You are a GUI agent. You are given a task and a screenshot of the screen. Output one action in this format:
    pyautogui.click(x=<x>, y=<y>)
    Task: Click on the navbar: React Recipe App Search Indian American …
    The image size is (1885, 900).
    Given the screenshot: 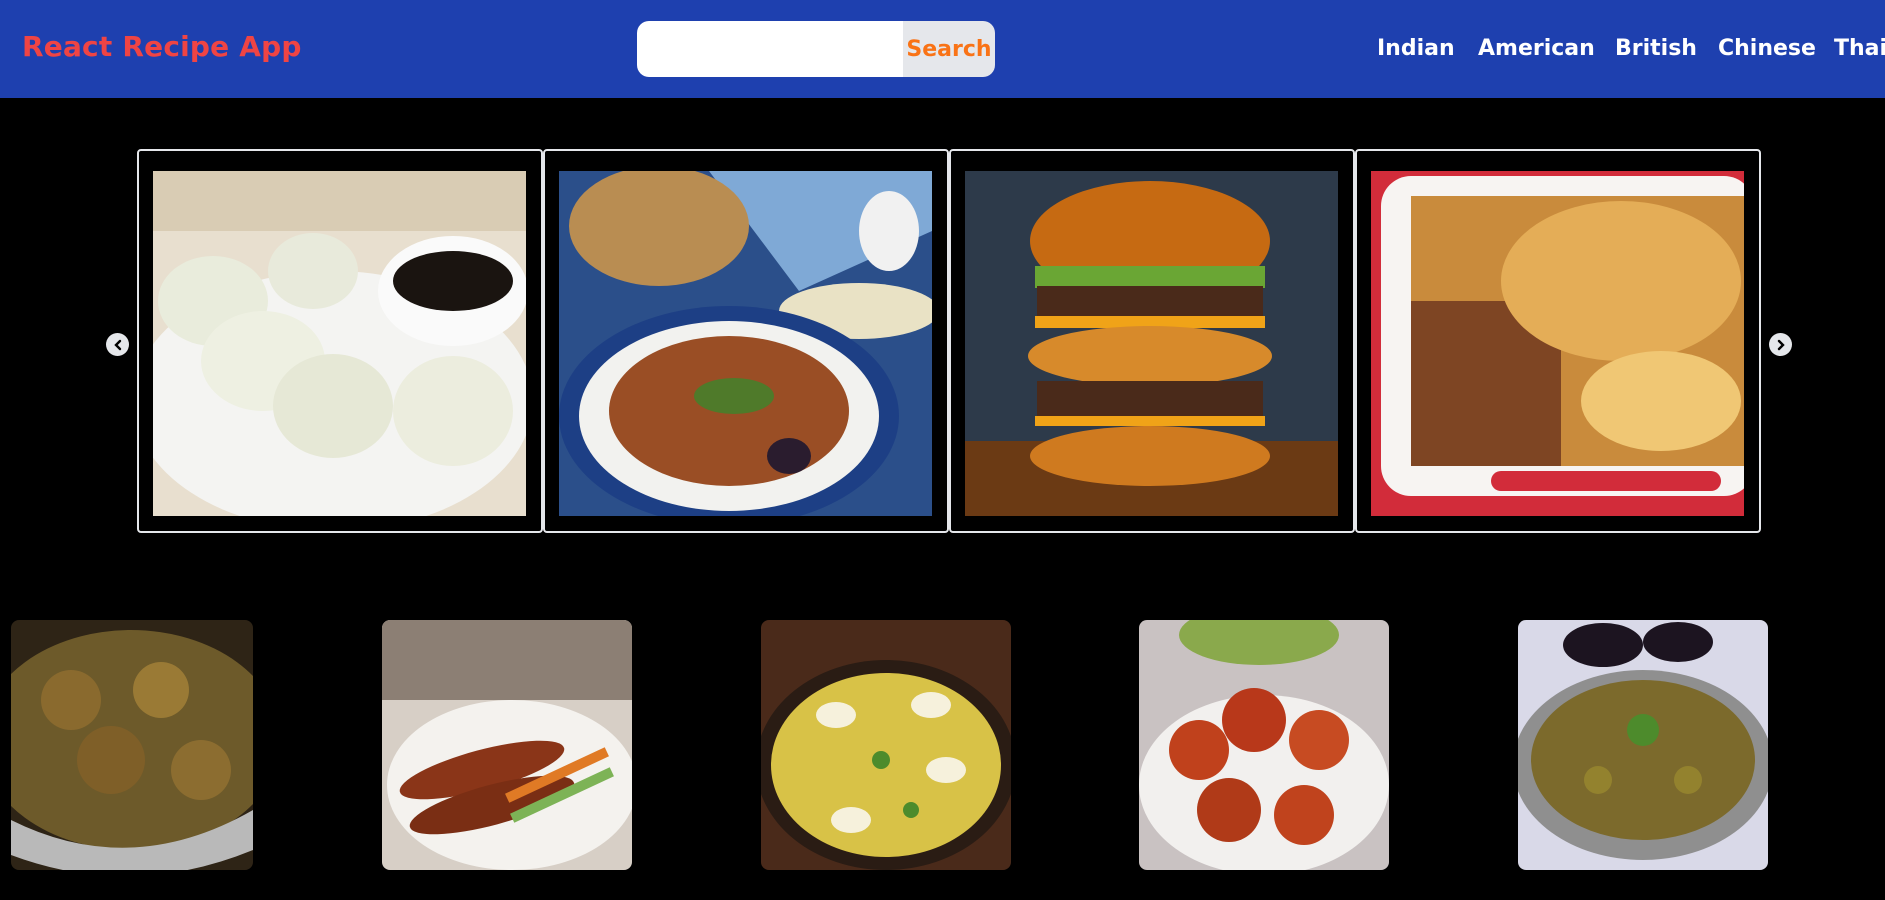 What is the action you would take?
    pyautogui.click(x=942, y=49)
    